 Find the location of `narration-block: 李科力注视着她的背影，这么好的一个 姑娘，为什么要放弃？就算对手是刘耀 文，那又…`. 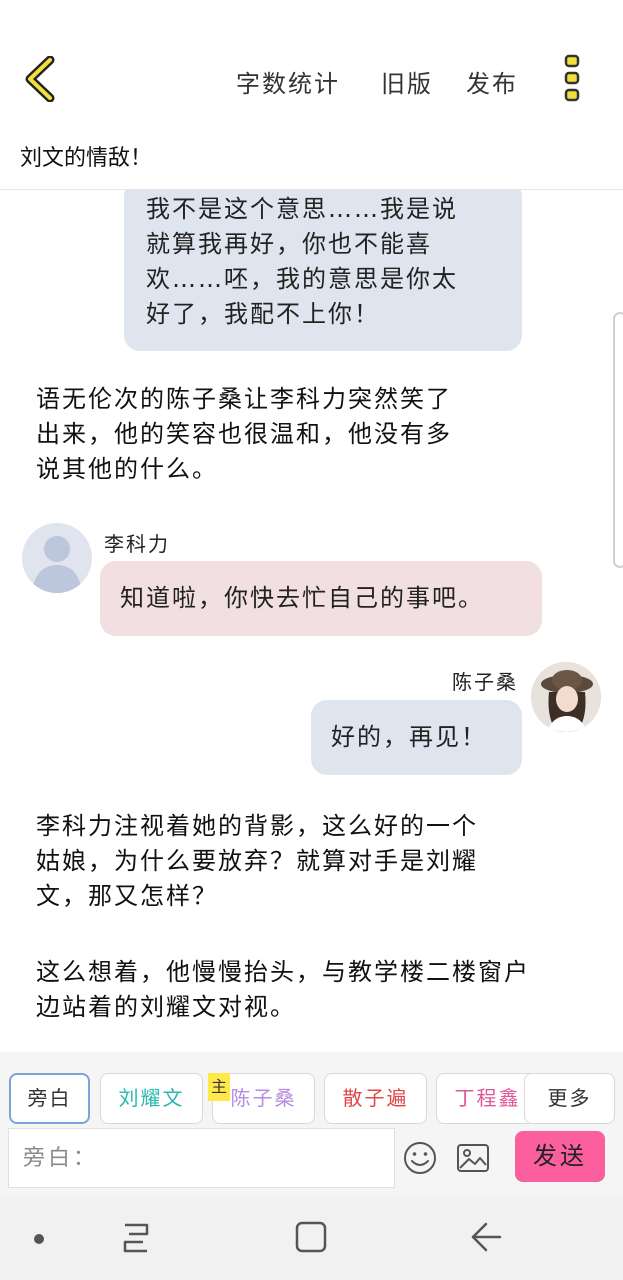

narration-block: 李科力注视着她的背影，这么好的一个 姑娘，为什么要放弃？就算对手是刘耀 文，那又… is located at coordinates (291, 861).